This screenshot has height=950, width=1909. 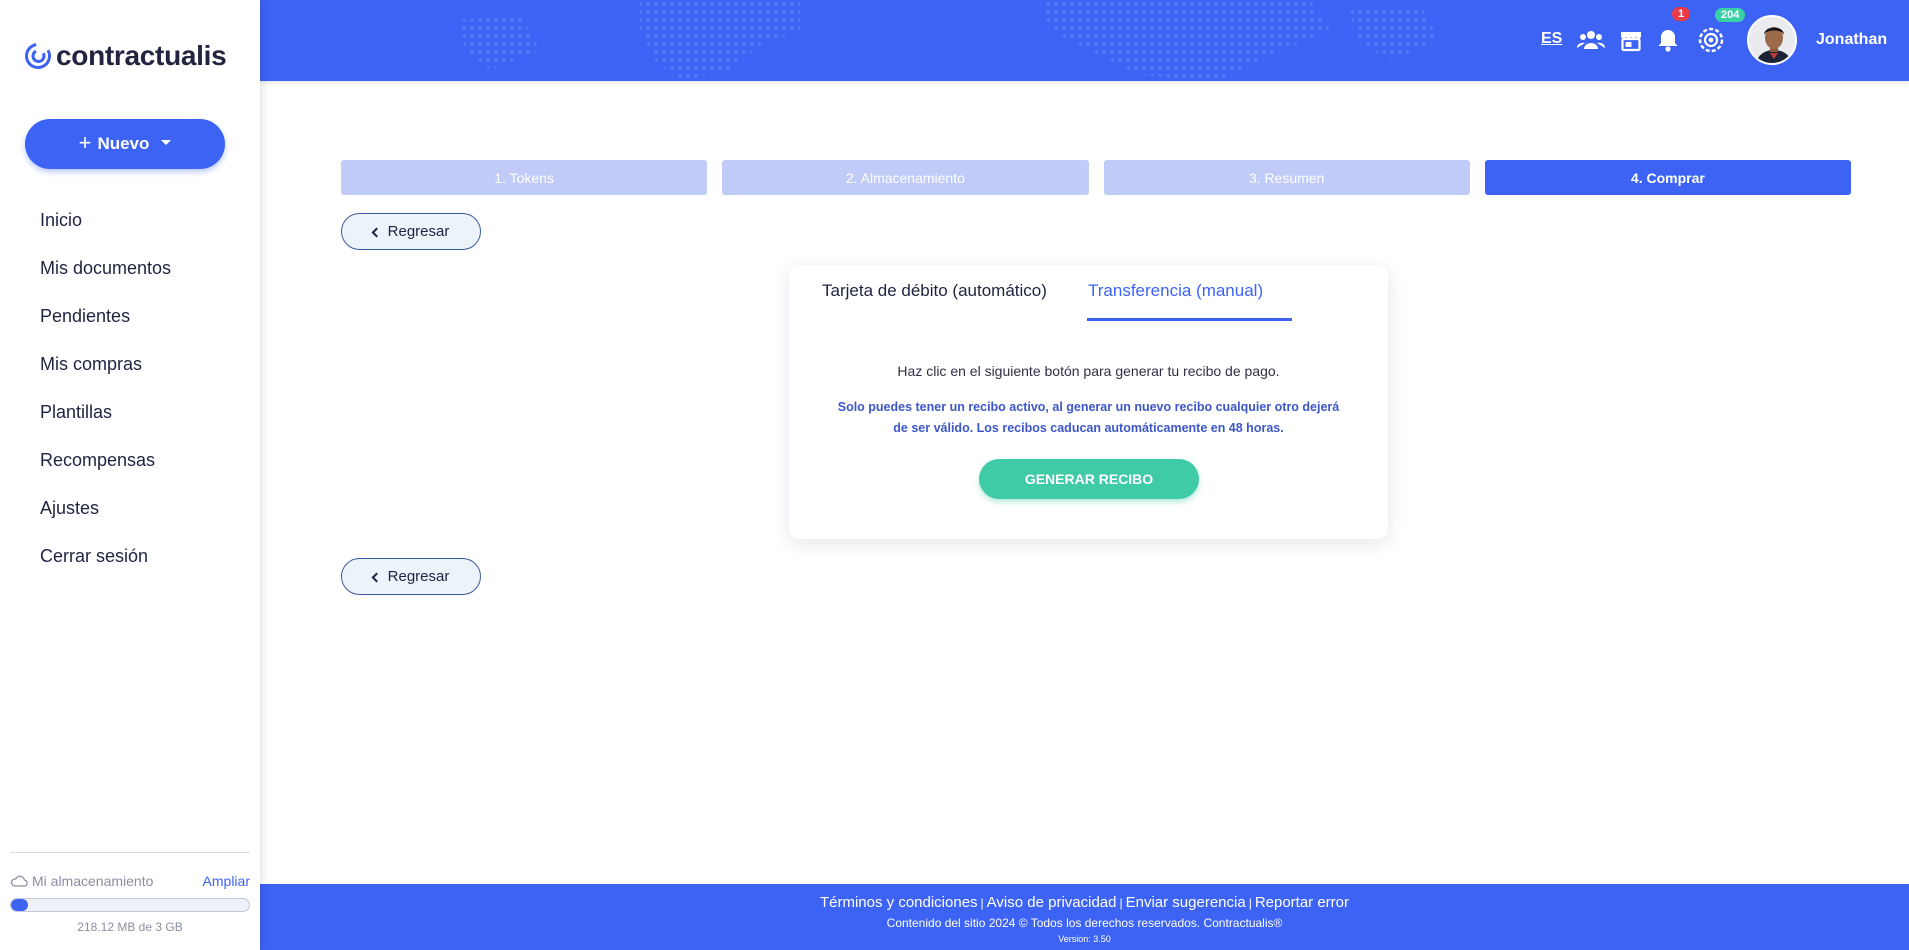 I want to click on rewards-badge: 204, so click(x=1730, y=15).